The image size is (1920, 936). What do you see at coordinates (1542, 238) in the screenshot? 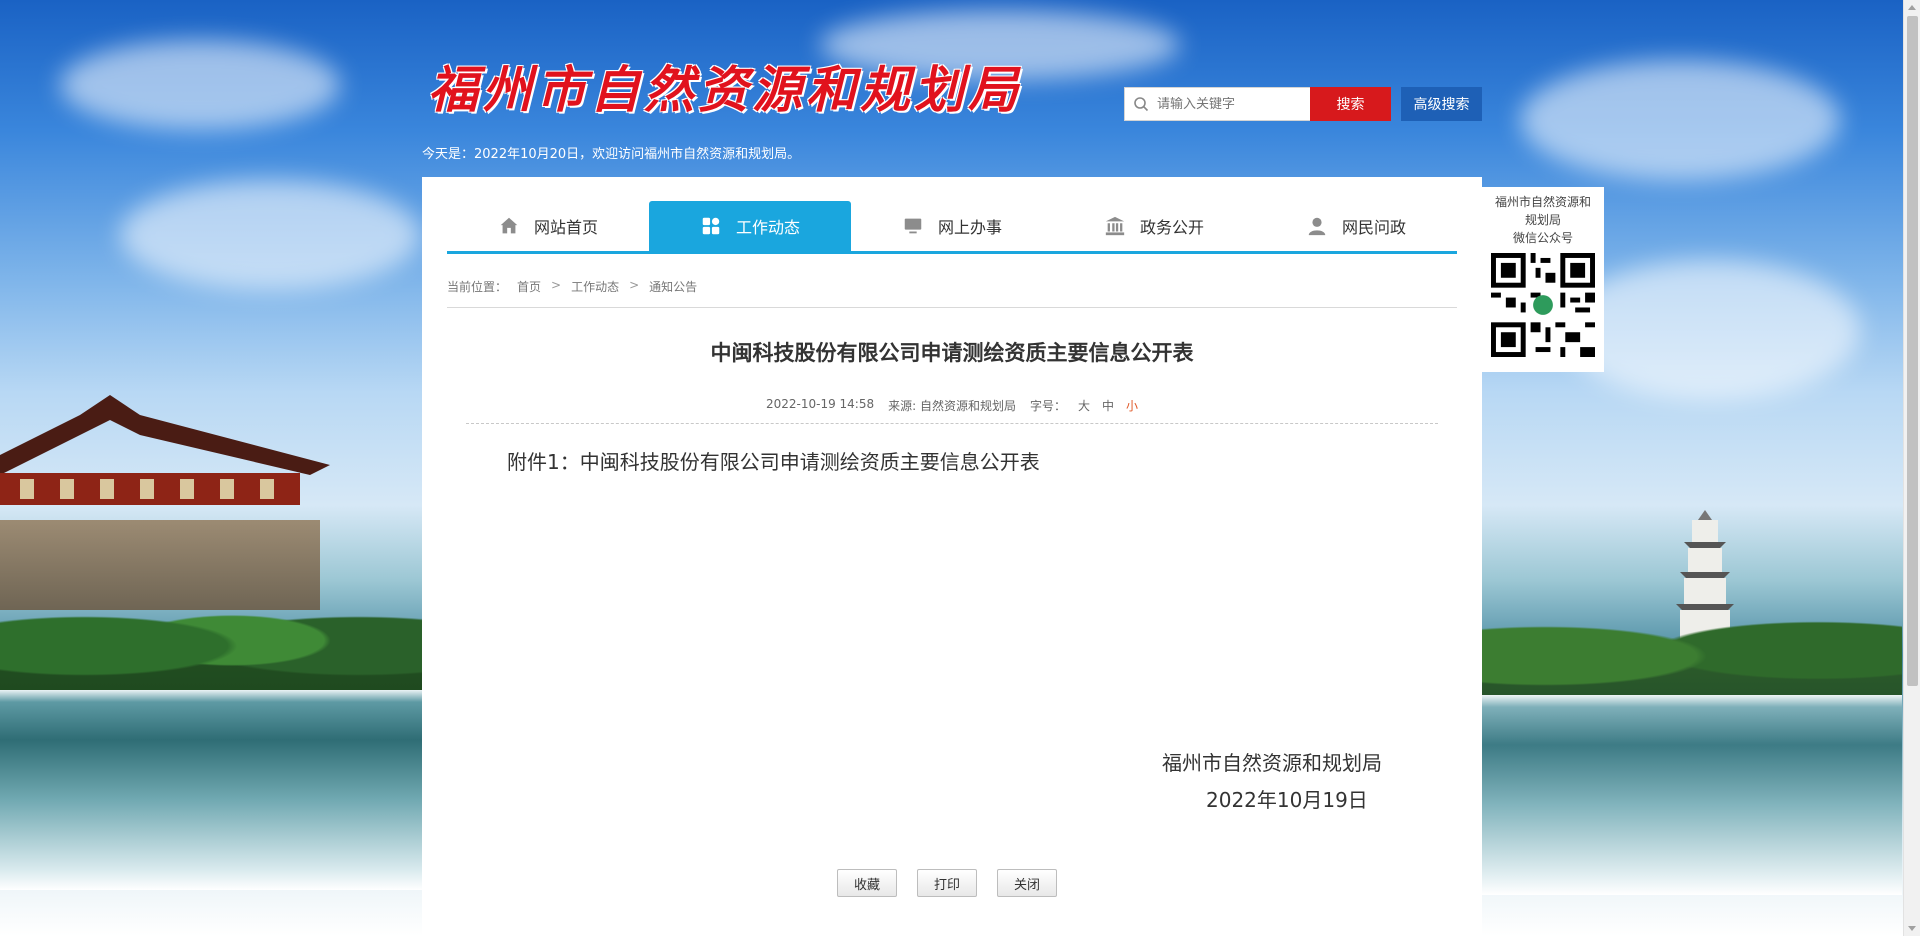
I see `qr-caption-line3: 微信公众号` at bounding box center [1542, 238].